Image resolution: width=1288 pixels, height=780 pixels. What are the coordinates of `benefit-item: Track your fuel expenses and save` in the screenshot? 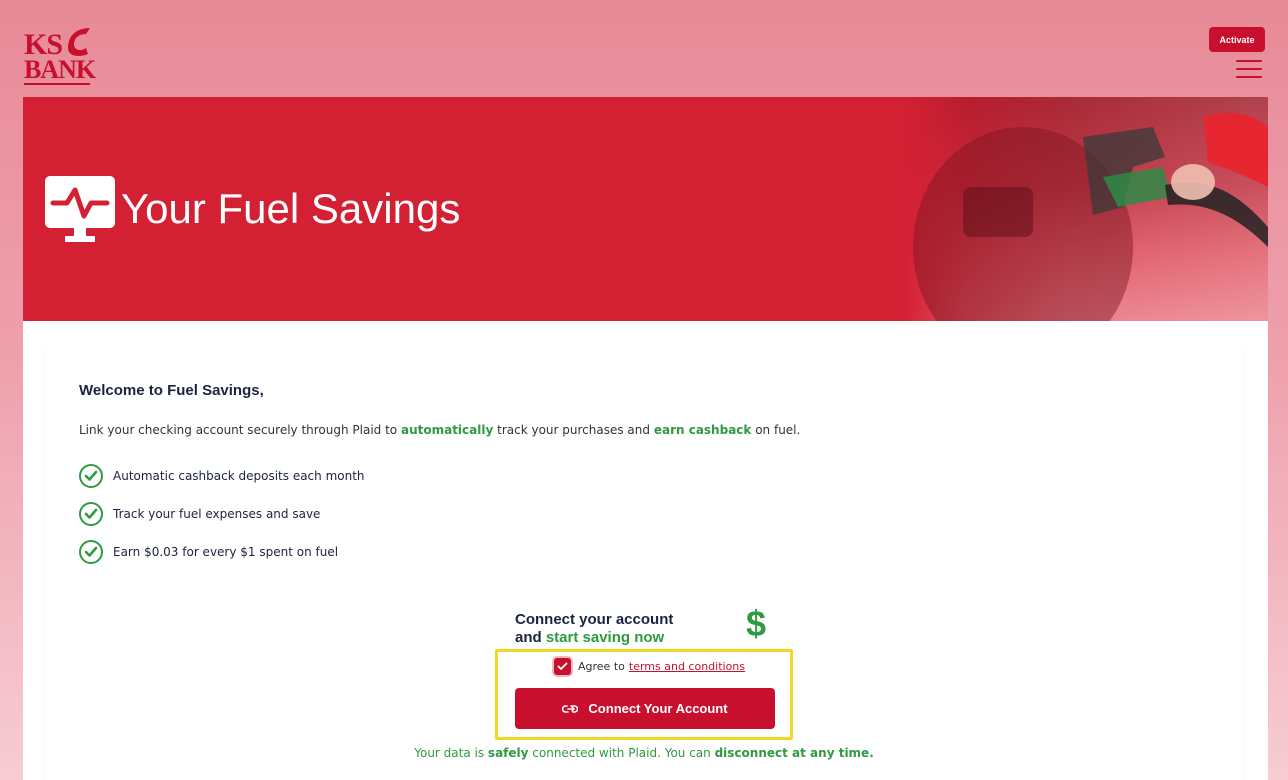 It's located at (222, 514).